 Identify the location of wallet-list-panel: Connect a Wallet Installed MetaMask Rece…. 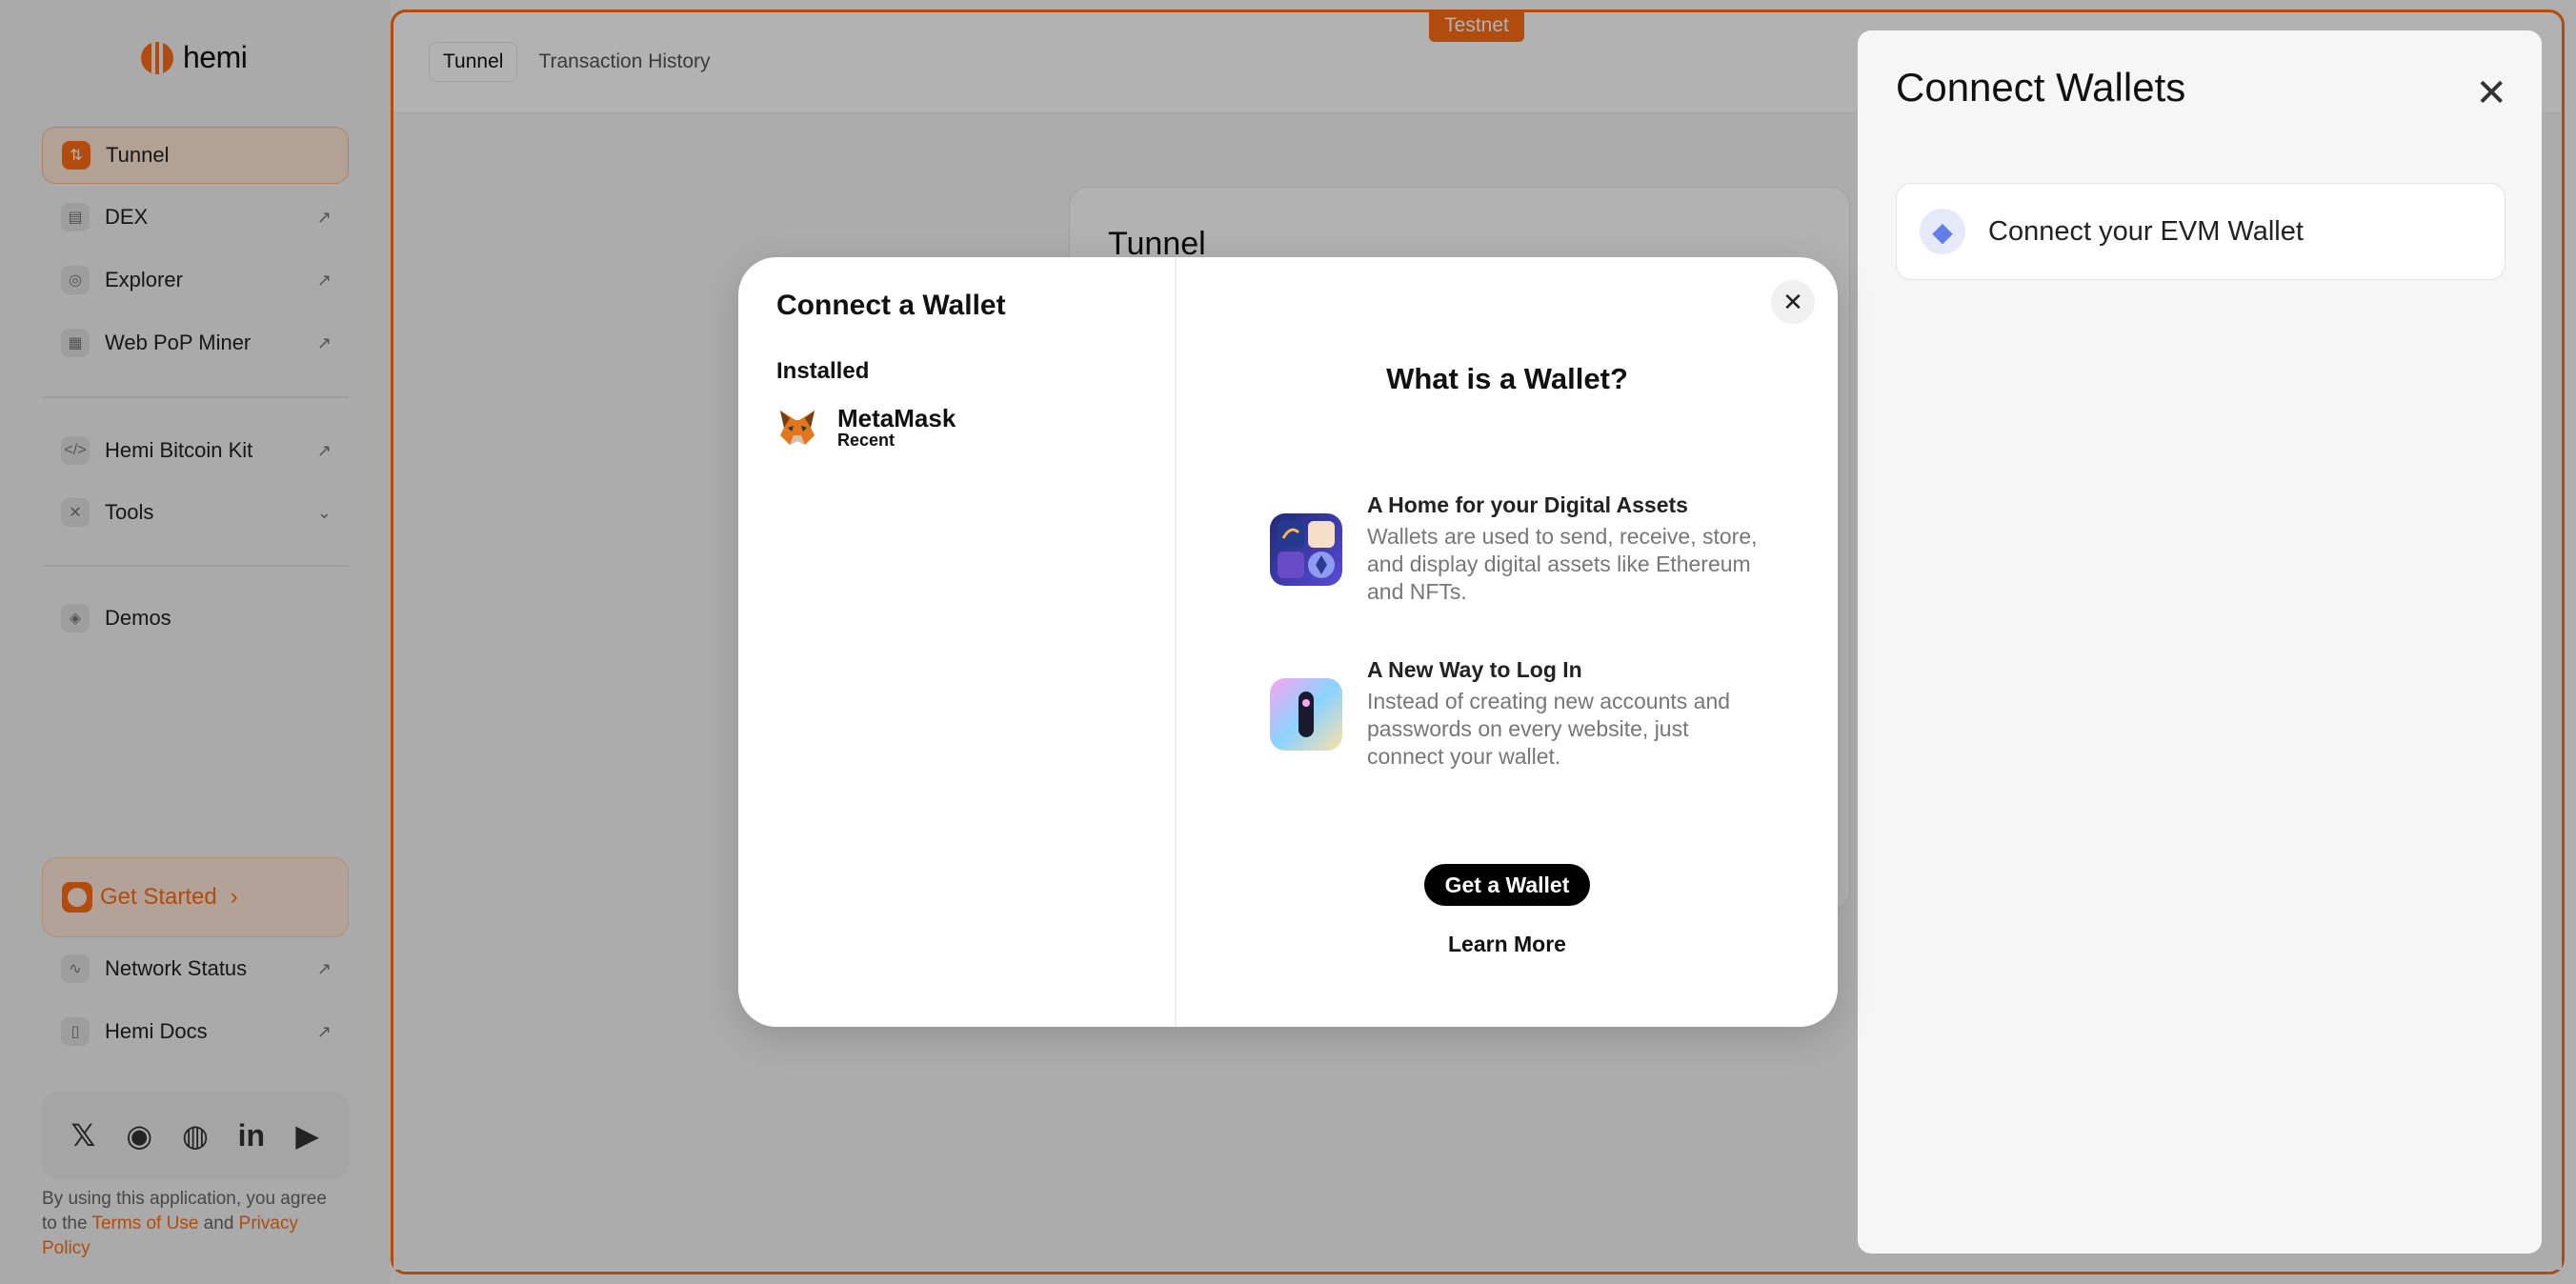
(957, 642).